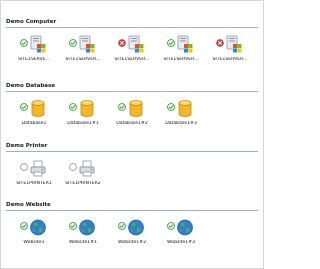  Describe the element at coordinates (83, 183) in the screenshot. I see `tile-label: SITE1PRINTER2` at that location.